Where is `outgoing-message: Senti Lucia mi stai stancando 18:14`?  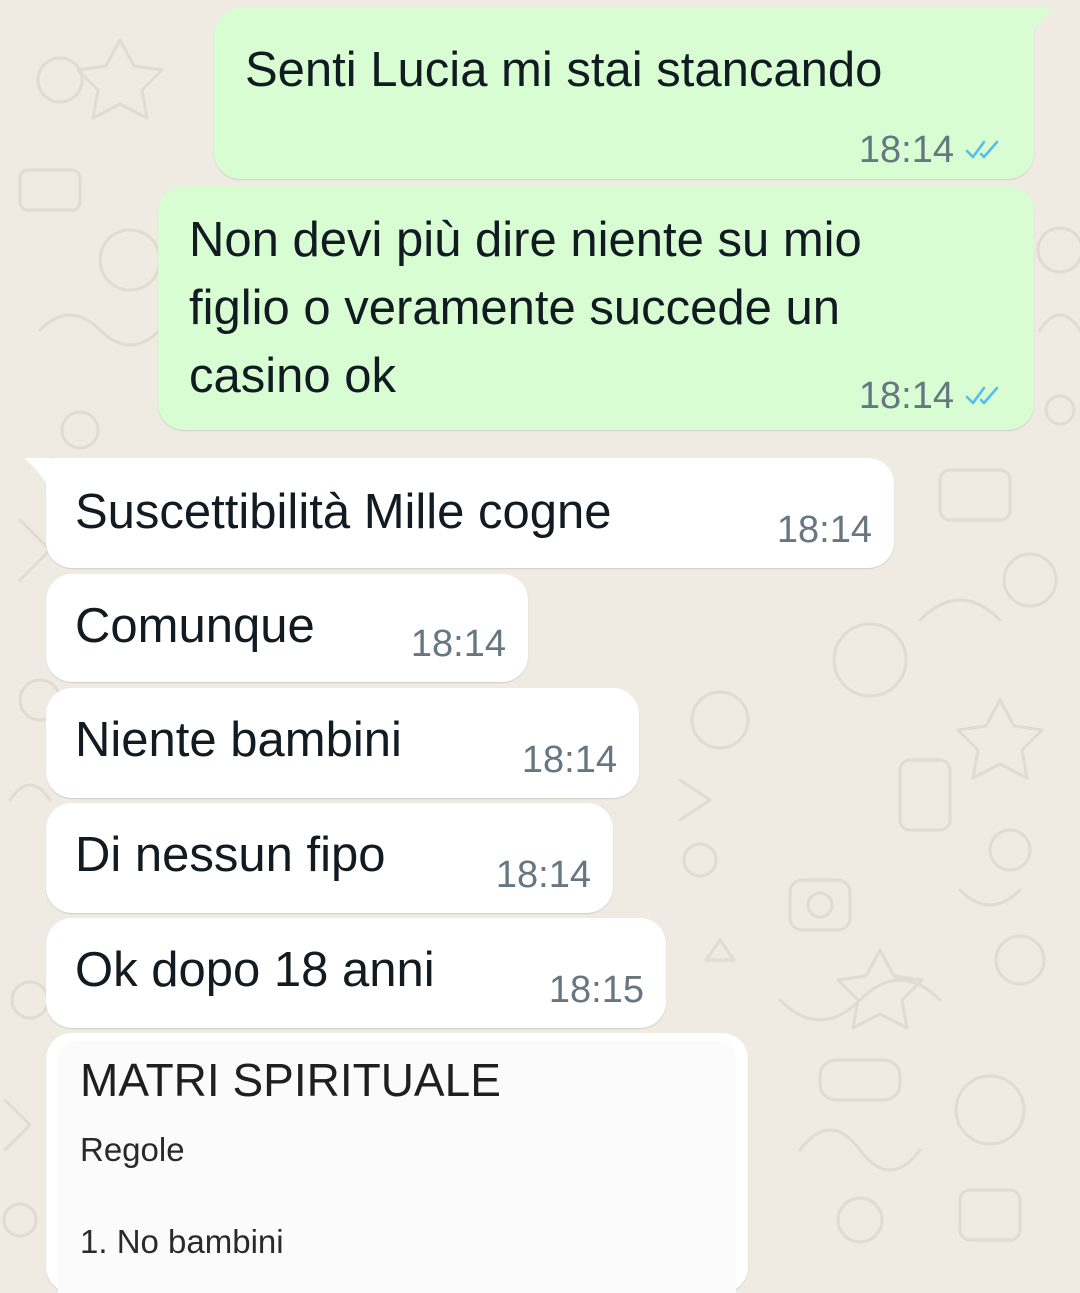 outgoing-message: Senti Lucia mi stai stancando 18:14 is located at coordinates (634, 93).